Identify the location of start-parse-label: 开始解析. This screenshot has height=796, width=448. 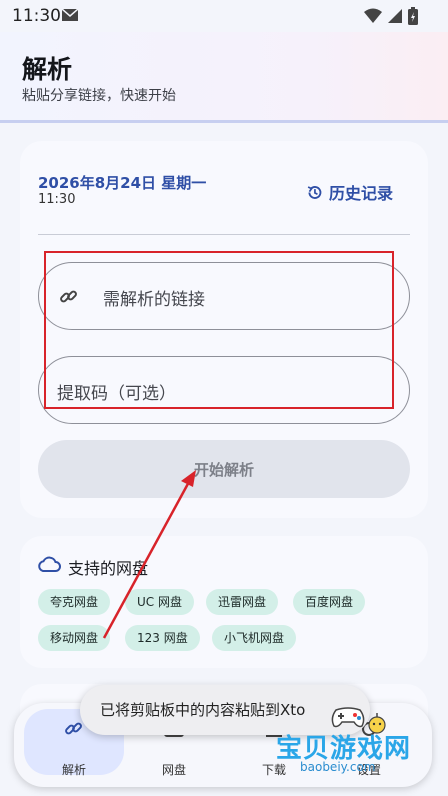
(223, 469).